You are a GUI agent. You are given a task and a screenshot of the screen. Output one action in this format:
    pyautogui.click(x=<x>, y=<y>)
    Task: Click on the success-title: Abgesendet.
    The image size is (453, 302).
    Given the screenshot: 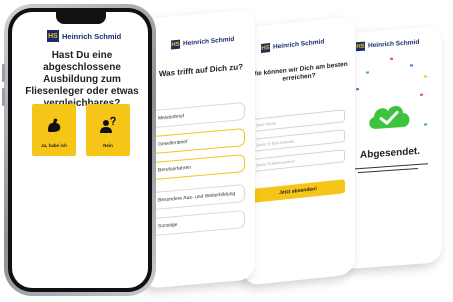 What is the action you would take?
    pyautogui.click(x=389, y=153)
    